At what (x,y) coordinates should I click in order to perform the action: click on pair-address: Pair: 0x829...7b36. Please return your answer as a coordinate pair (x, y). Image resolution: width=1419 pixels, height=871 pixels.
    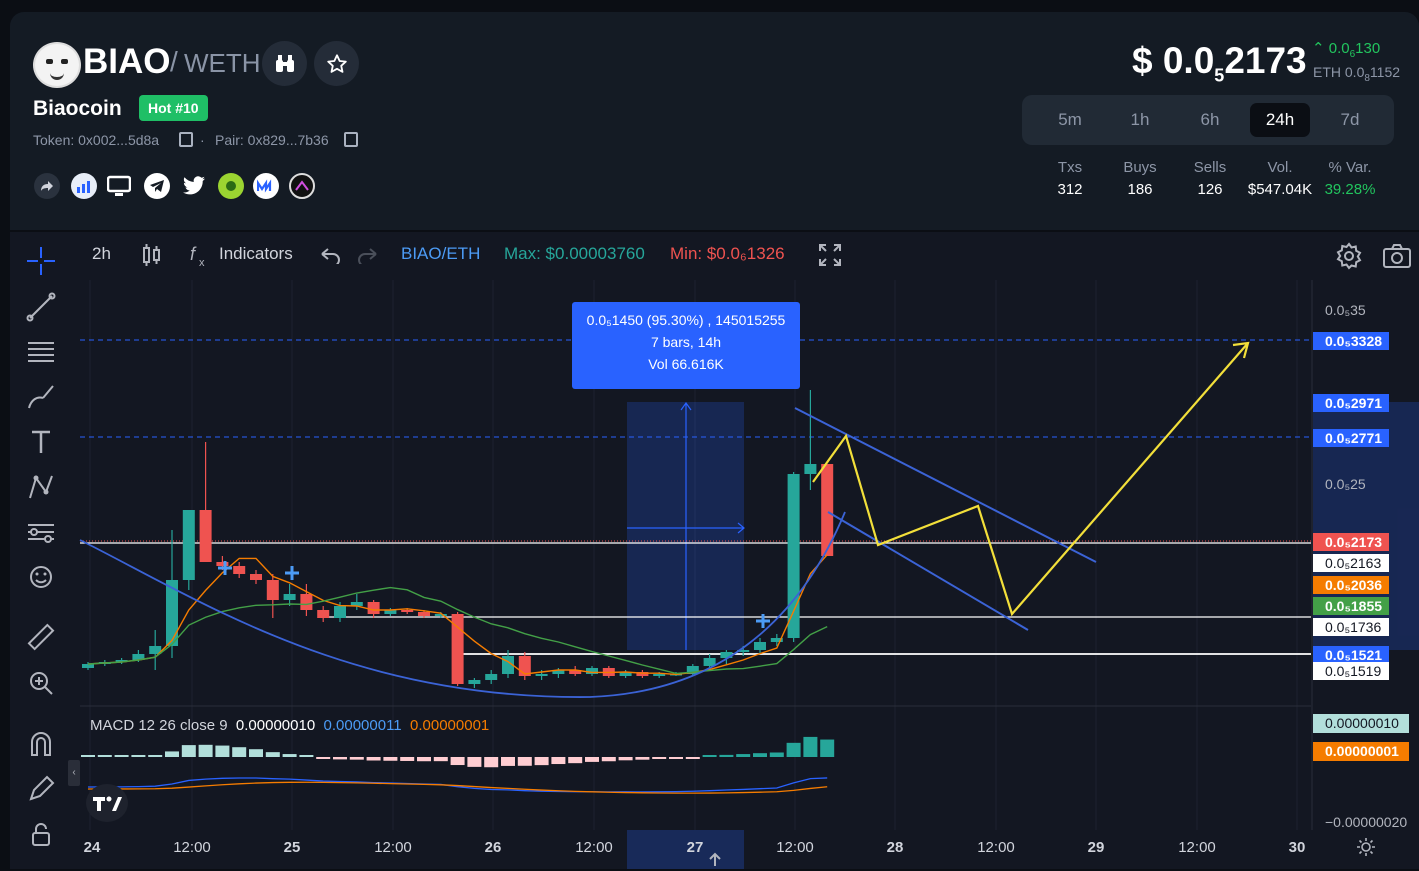
    Looking at the image, I should click on (272, 140).